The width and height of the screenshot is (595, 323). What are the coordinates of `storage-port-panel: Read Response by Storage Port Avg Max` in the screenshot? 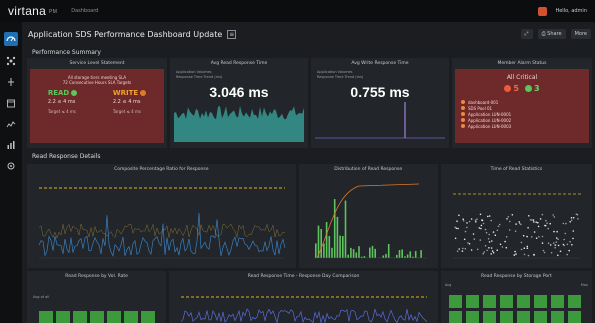 It's located at (516, 297).